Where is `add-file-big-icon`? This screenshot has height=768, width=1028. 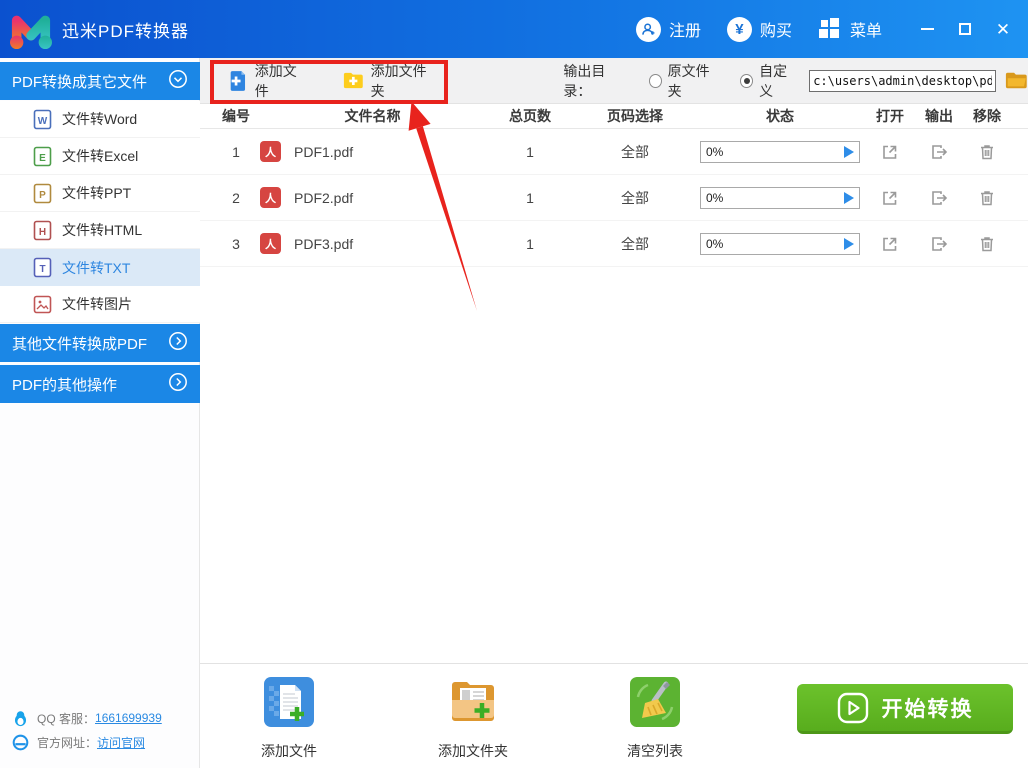 add-file-big-icon is located at coordinates (289, 702).